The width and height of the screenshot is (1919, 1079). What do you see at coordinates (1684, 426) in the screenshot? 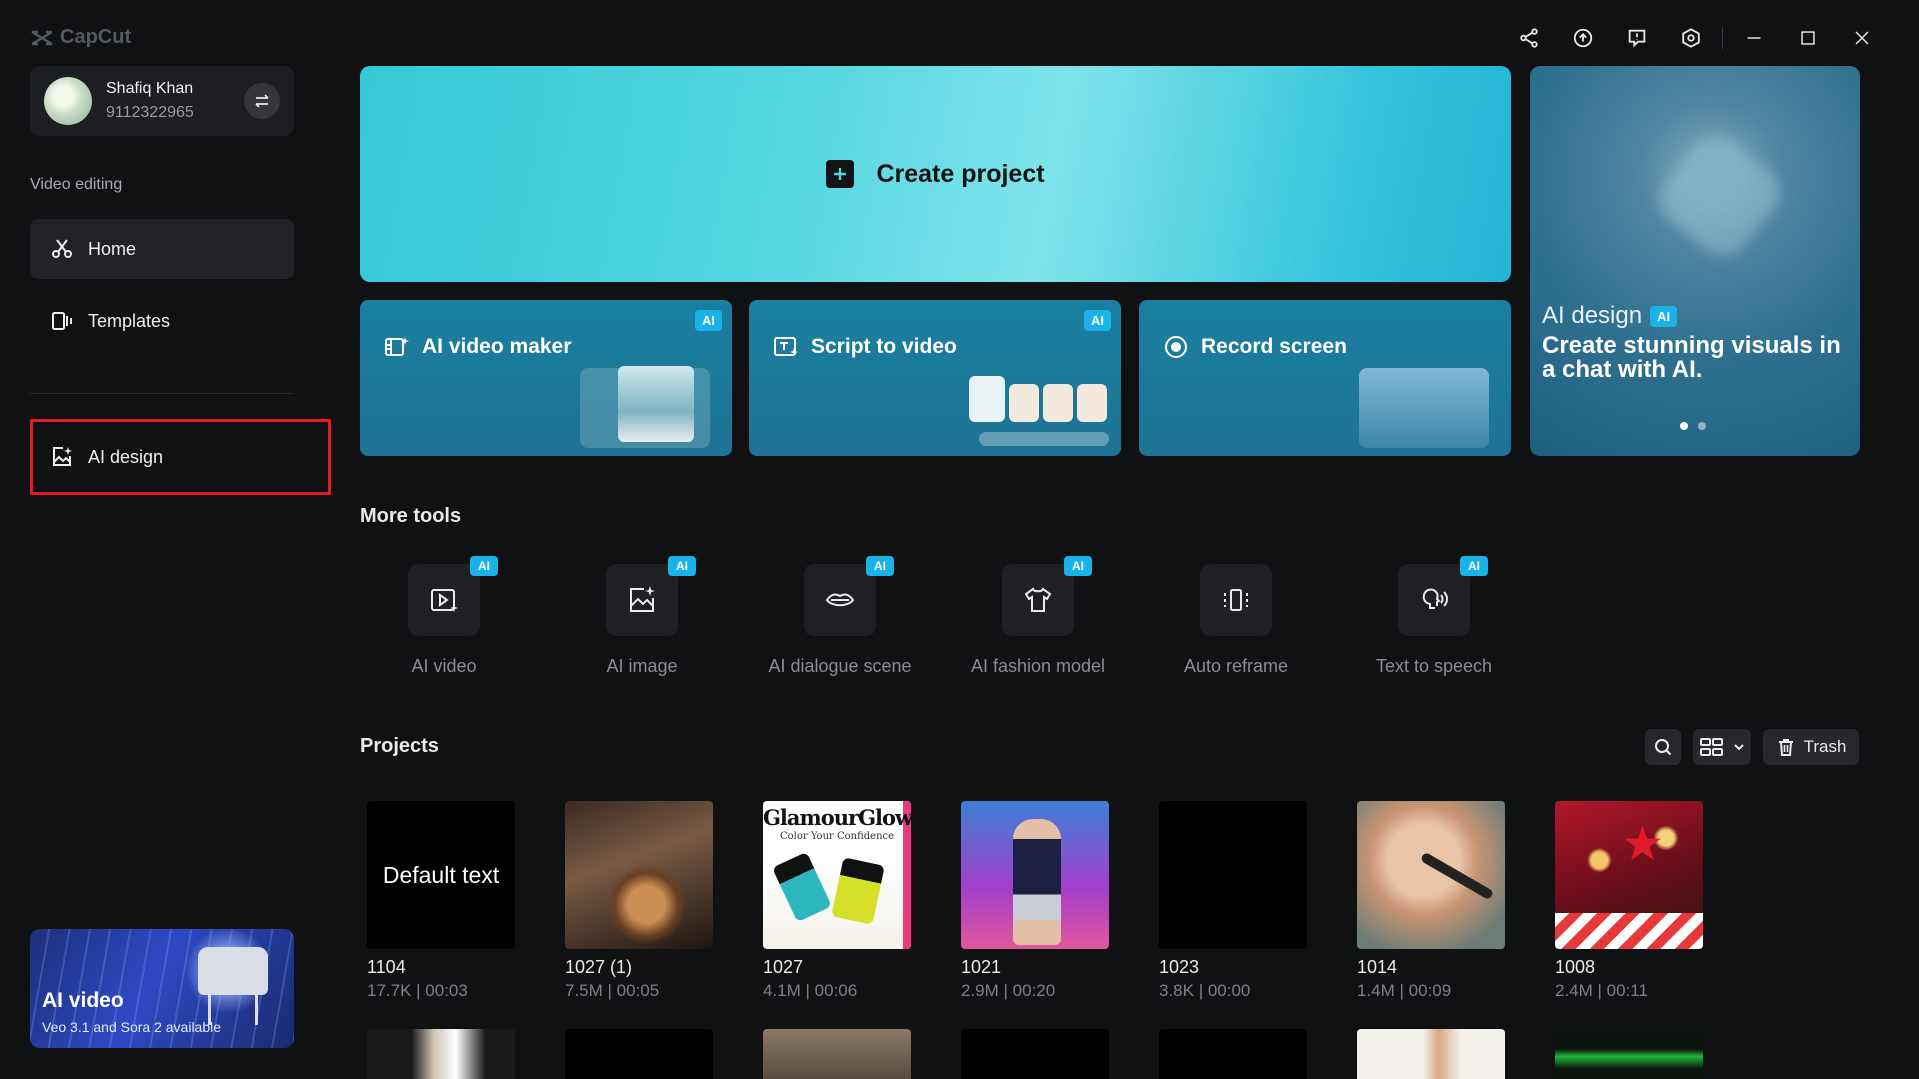
I see `carousel-dot-active` at bounding box center [1684, 426].